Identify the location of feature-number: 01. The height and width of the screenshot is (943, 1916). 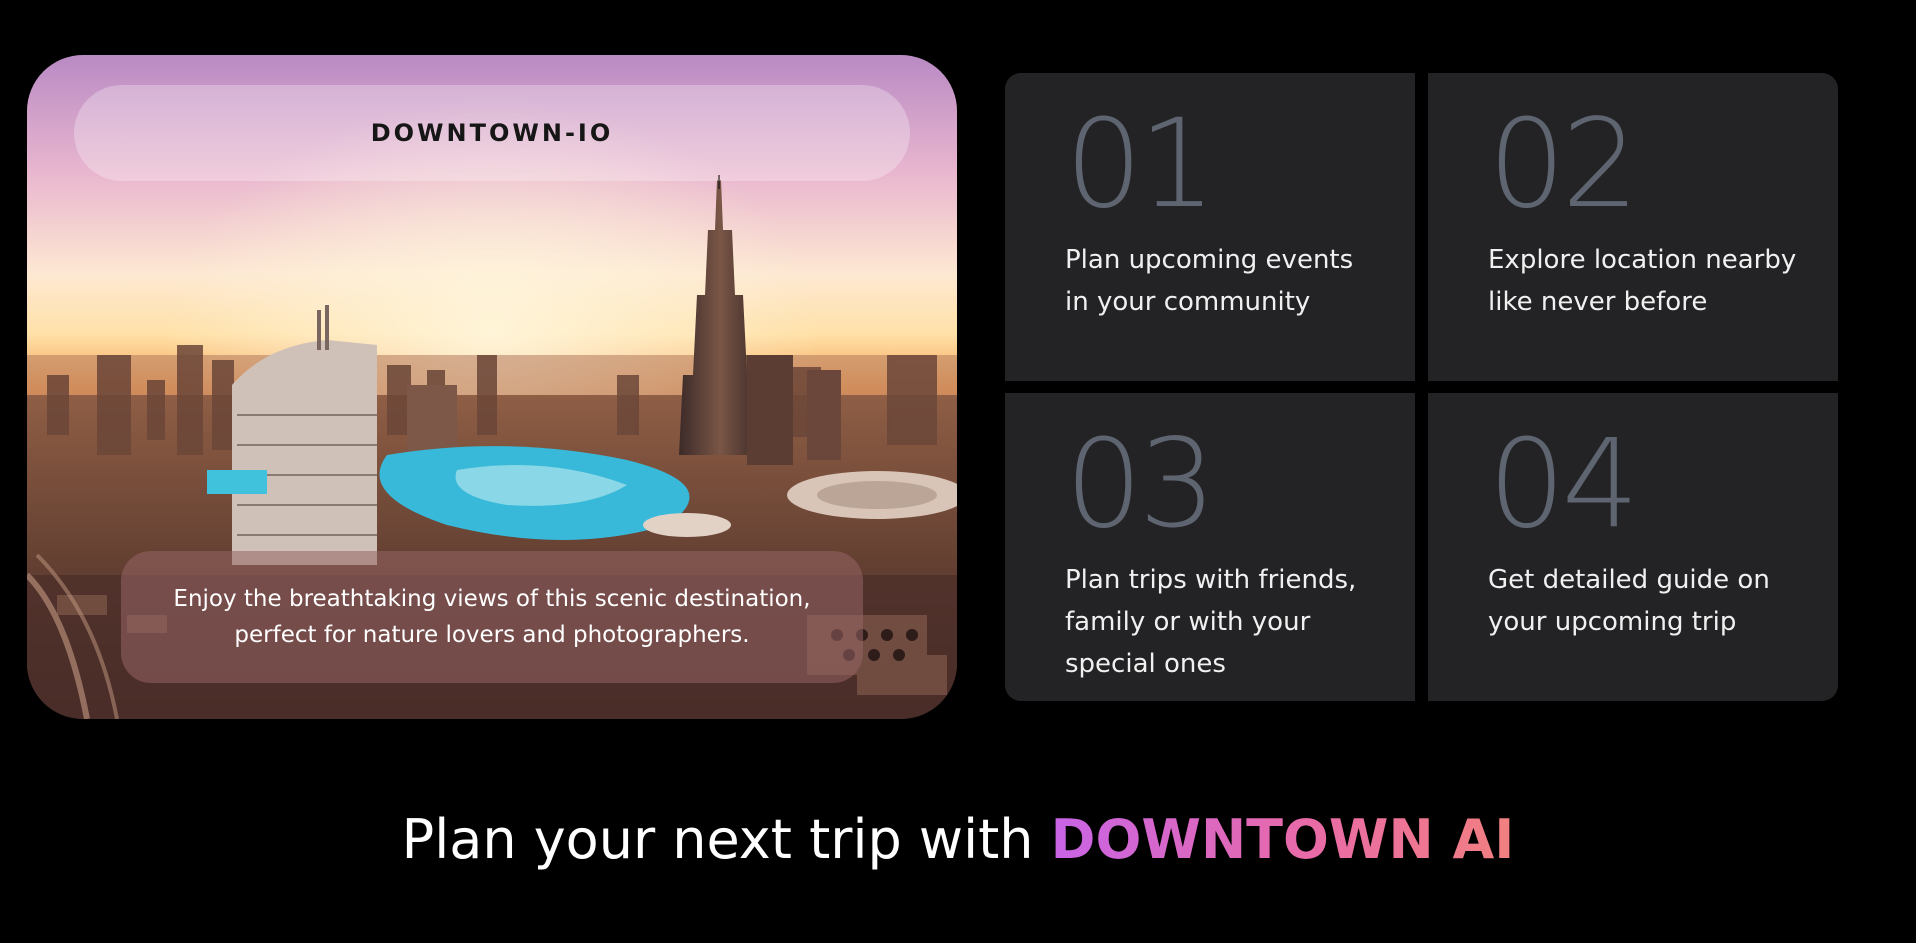
(1140, 164).